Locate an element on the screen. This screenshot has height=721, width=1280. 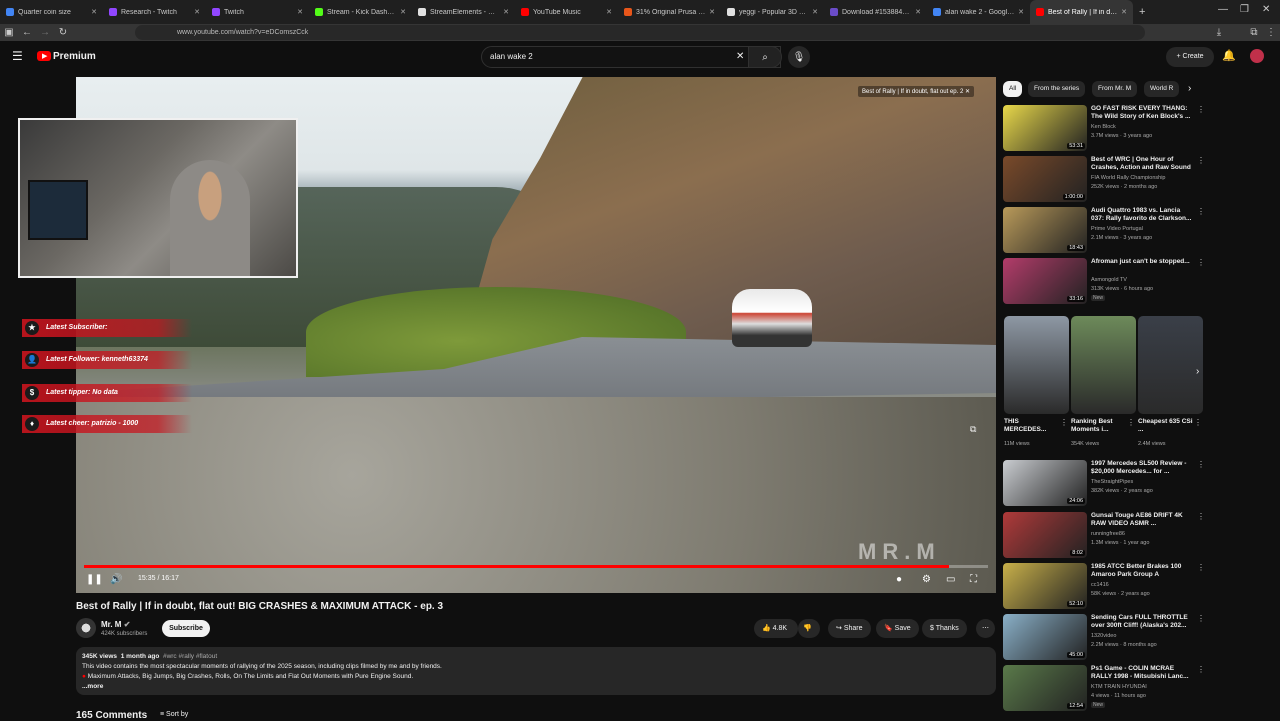
browser-tab: Download #153884539 - C✕ is located at coordinates (875, 12).